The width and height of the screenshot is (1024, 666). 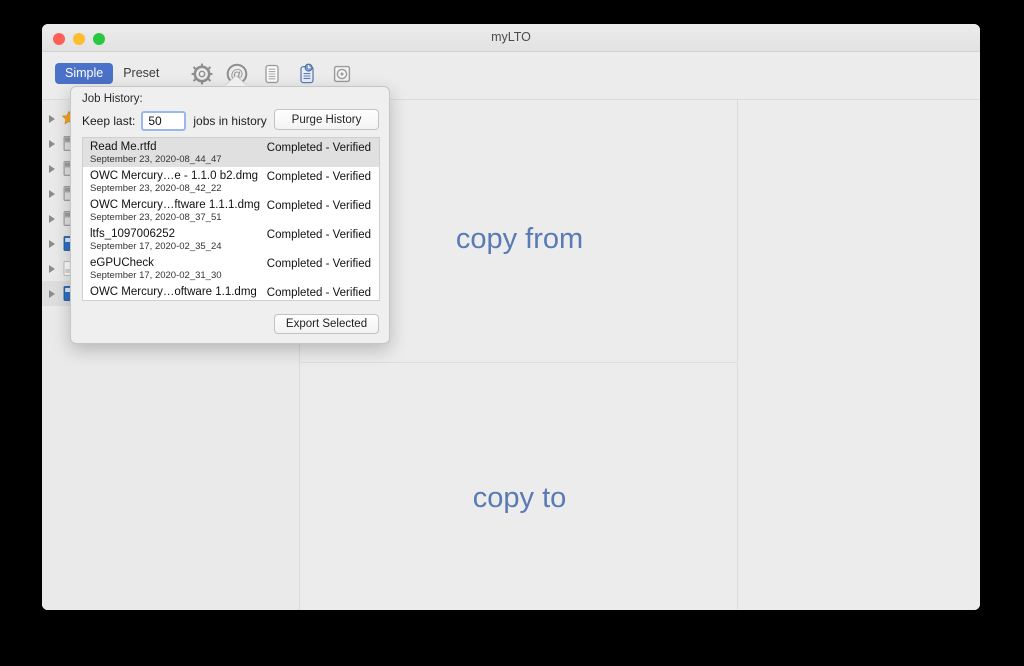 I want to click on history-row-date: September 17, 2020-02_35_24, so click(x=156, y=246).